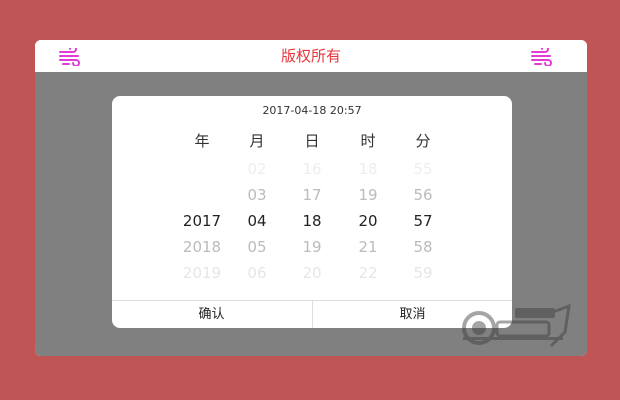 The width and height of the screenshot is (620, 400). Describe the element at coordinates (516, 325) in the screenshot. I see `jquery-logo` at that location.